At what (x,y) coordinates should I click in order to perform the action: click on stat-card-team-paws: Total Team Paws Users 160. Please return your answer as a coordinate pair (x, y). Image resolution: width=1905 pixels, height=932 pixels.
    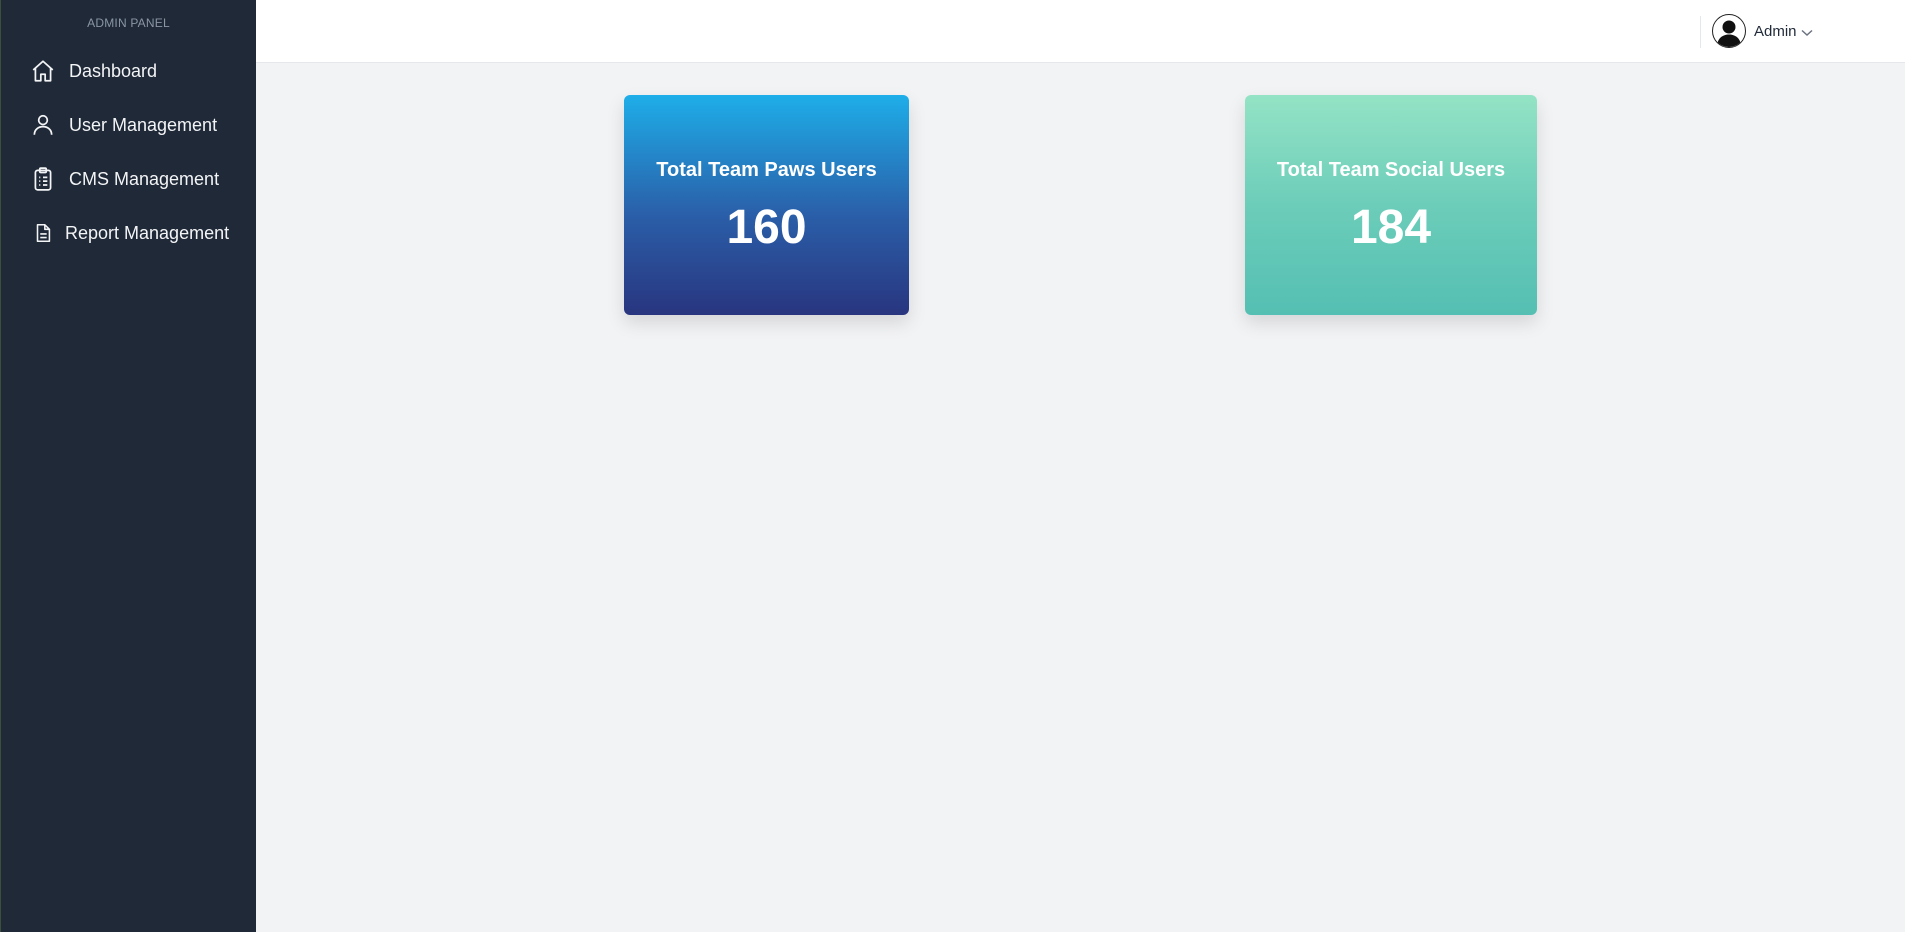
    Looking at the image, I should click on (766, 205).